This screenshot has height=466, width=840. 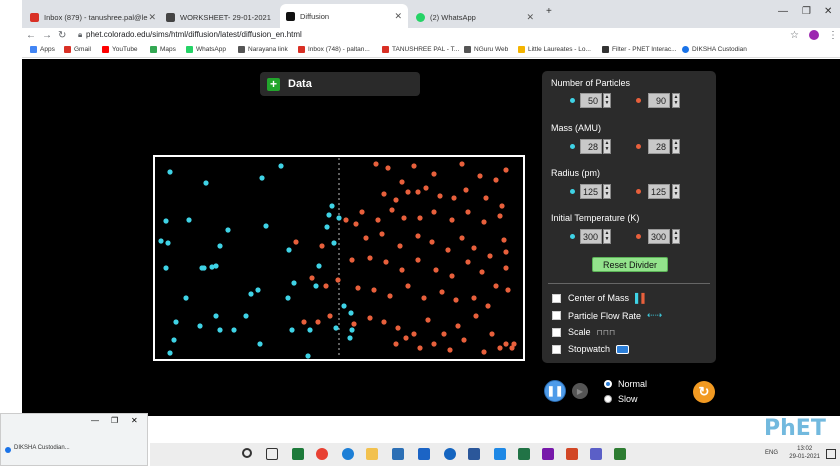 I want to click on bookmark-whatsapp: WhatsApp, so click(x=206, y=49).